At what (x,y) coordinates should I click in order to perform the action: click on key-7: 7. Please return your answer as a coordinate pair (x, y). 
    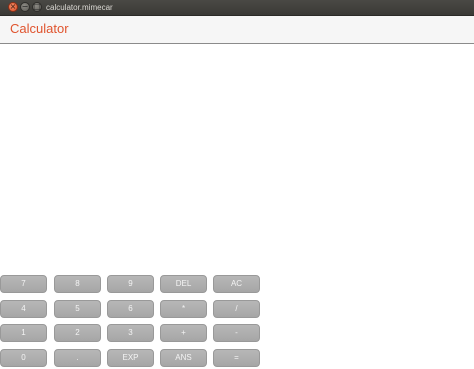
    Looking at the image, I should click on (23, 284).